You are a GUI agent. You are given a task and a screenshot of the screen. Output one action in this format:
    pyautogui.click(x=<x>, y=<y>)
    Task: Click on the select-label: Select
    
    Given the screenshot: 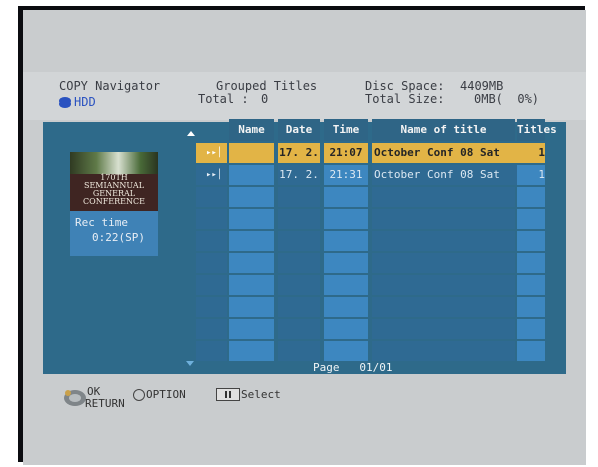 What is the action you would take?
    pyautogui.click(x=261, y=394)
    